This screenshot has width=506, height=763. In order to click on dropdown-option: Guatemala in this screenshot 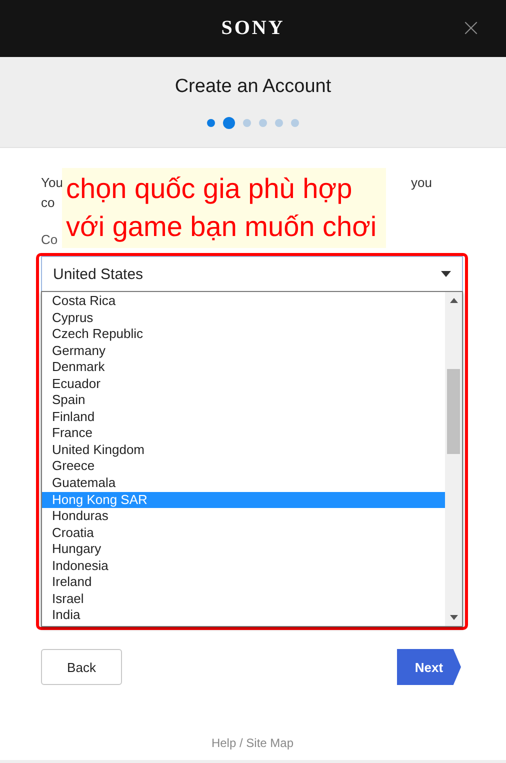, I will do `click(243, 483)`.